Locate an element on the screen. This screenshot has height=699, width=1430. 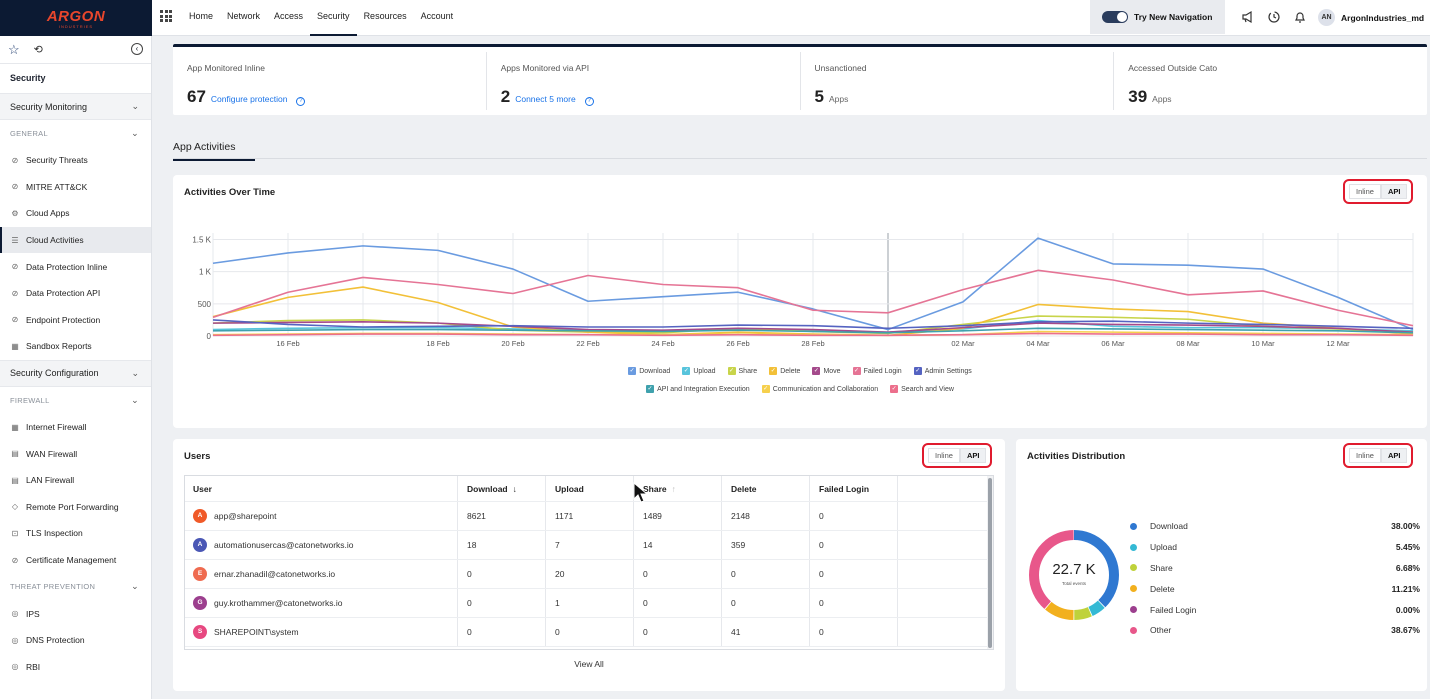
group-threat-prevention: THREAT PREVENTION ⌄ is located at coordinates (75, 586).